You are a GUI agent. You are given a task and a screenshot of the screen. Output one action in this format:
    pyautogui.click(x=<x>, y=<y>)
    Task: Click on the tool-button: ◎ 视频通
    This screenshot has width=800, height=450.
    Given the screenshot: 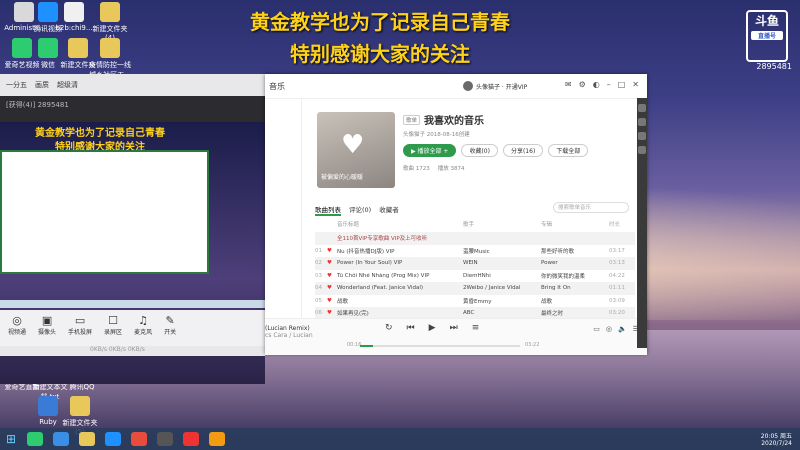 What is the action you would take?
    pyautogui.click(x=17, y=328)
    